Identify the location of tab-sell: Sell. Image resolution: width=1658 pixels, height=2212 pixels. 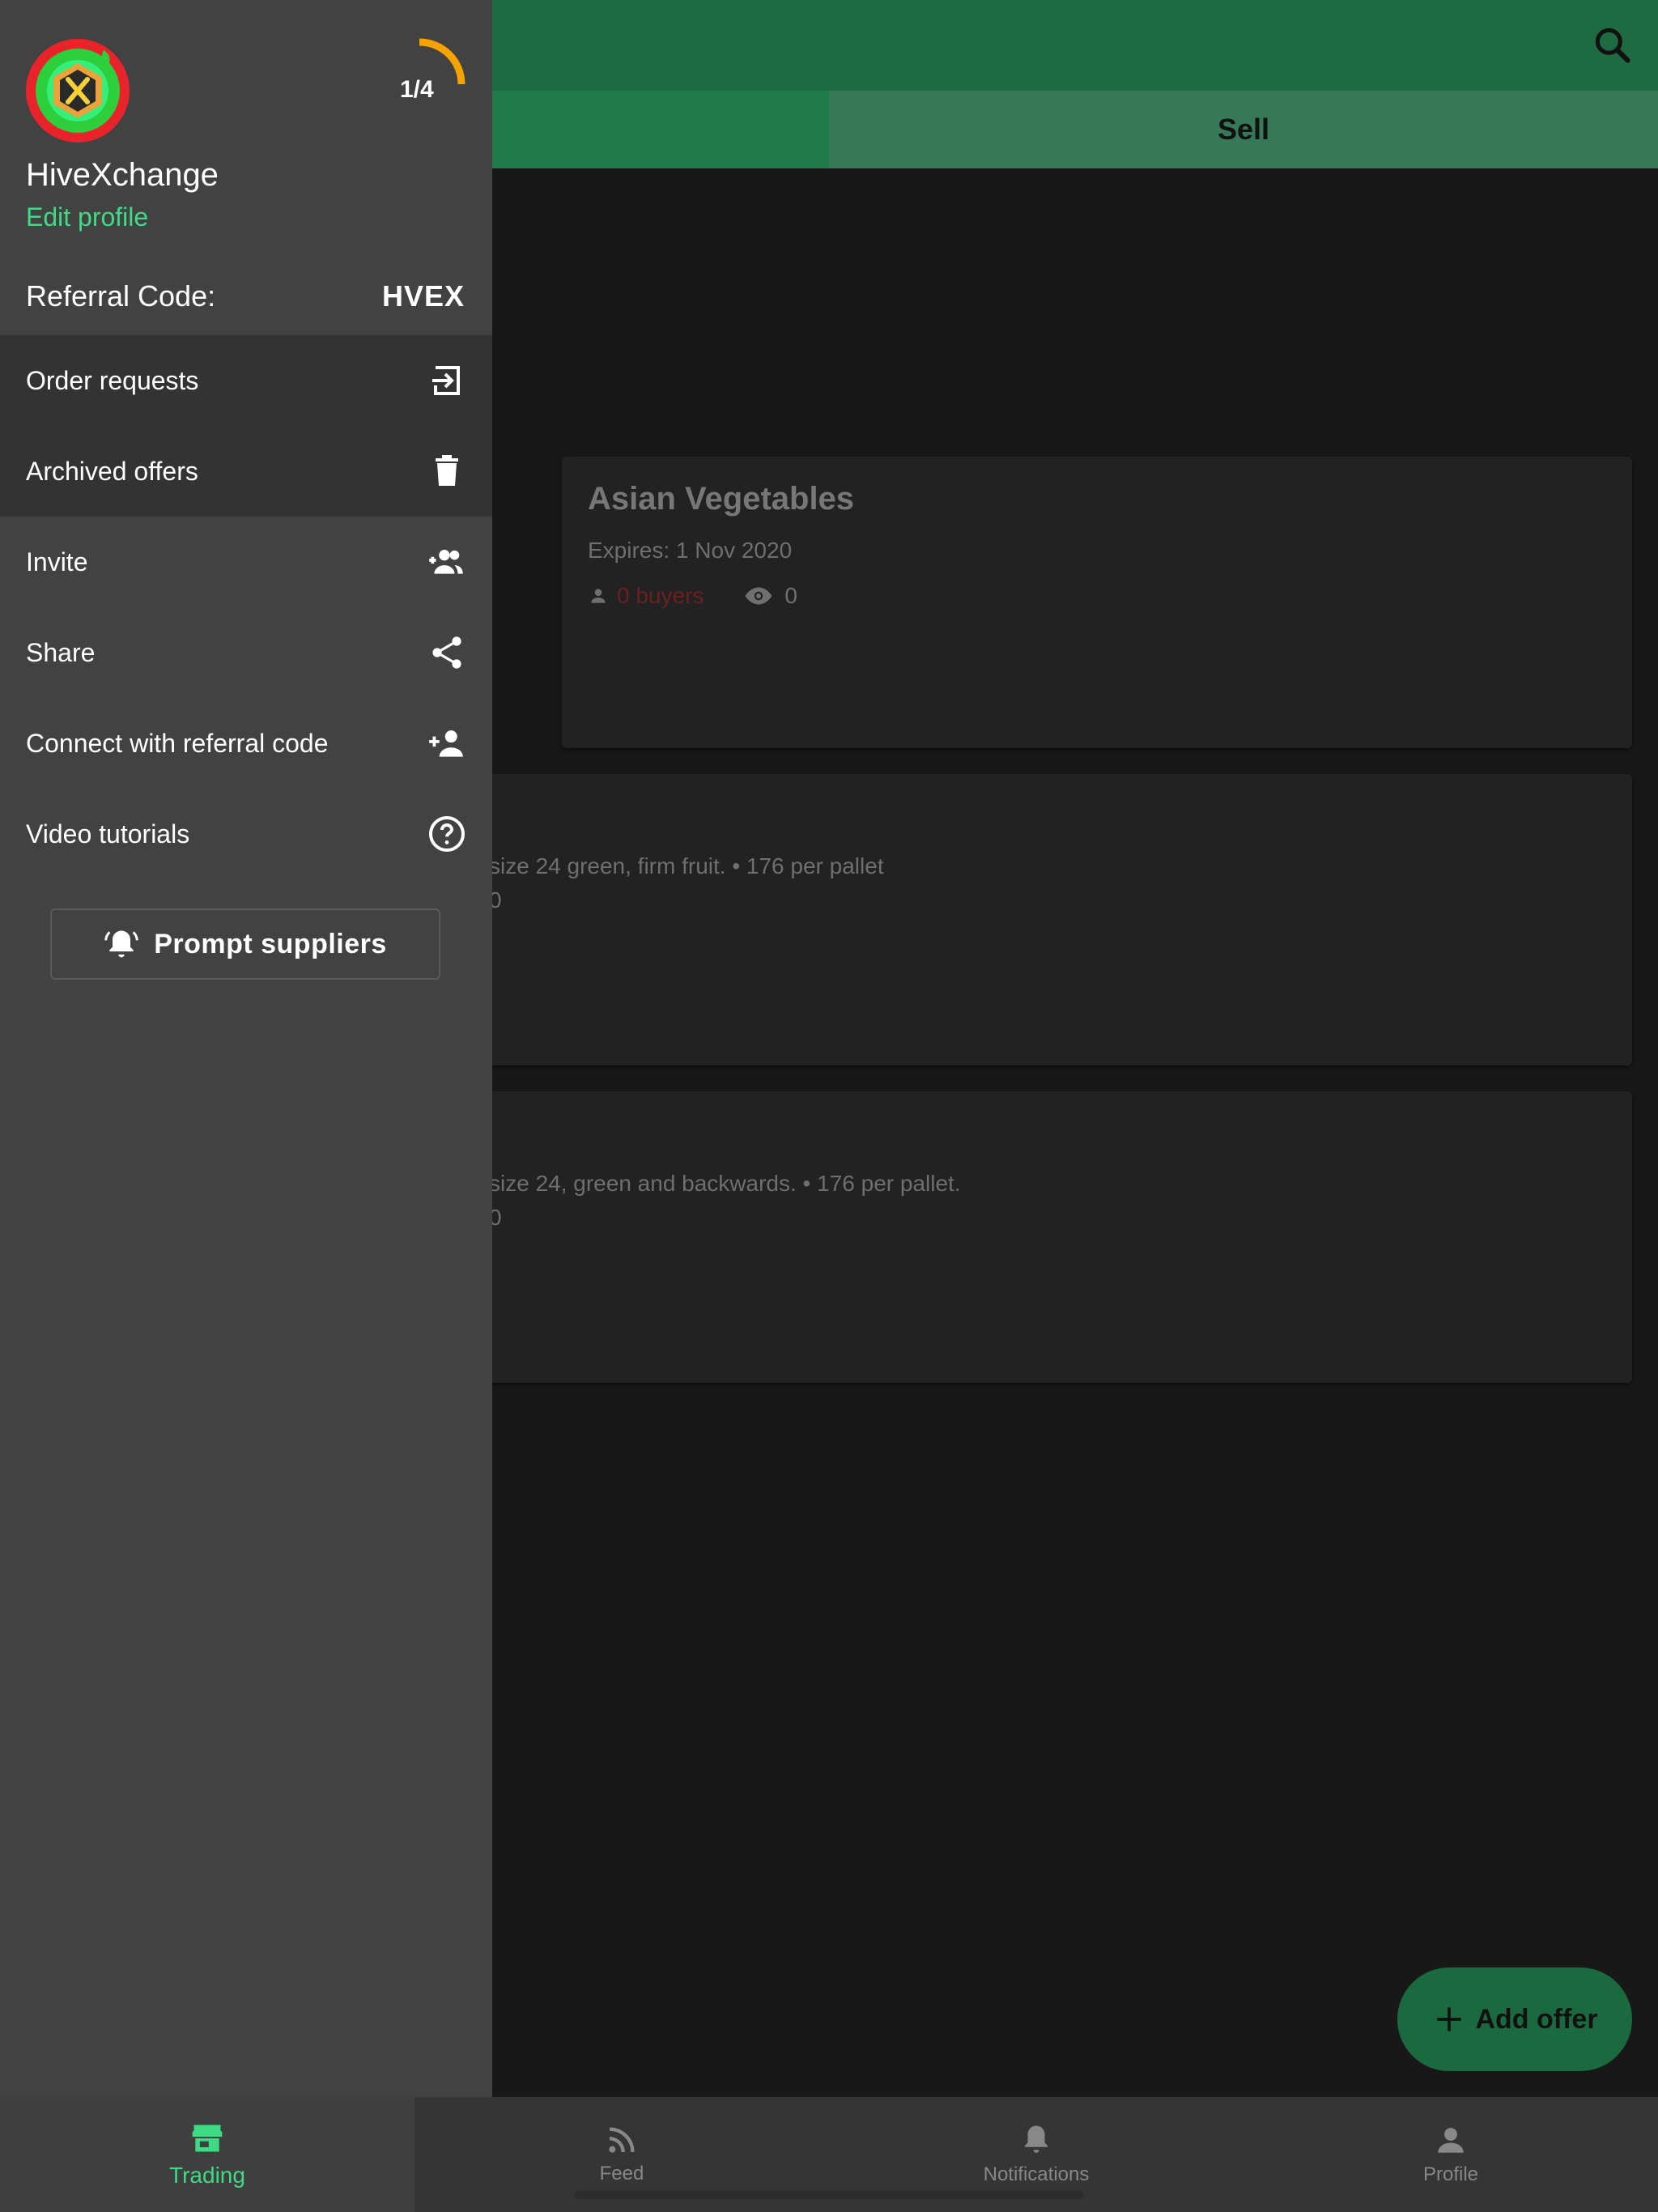
(1243, 130).